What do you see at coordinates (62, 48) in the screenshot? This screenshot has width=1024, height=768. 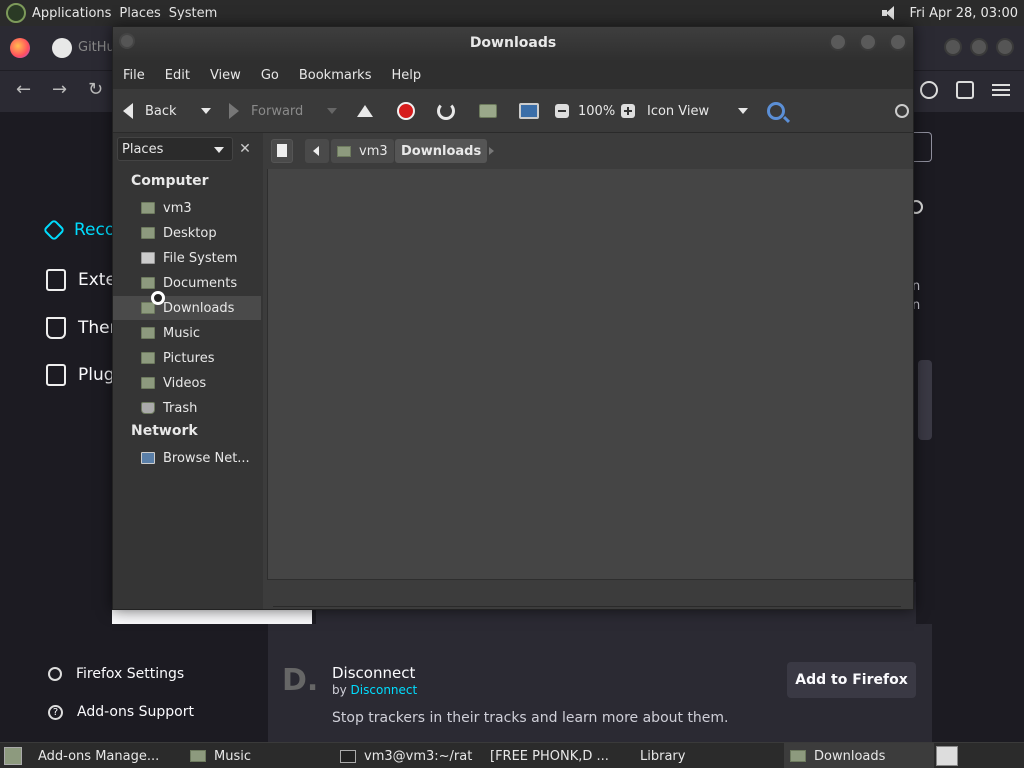 I see `github-icon` at bounding box center [62, 48].